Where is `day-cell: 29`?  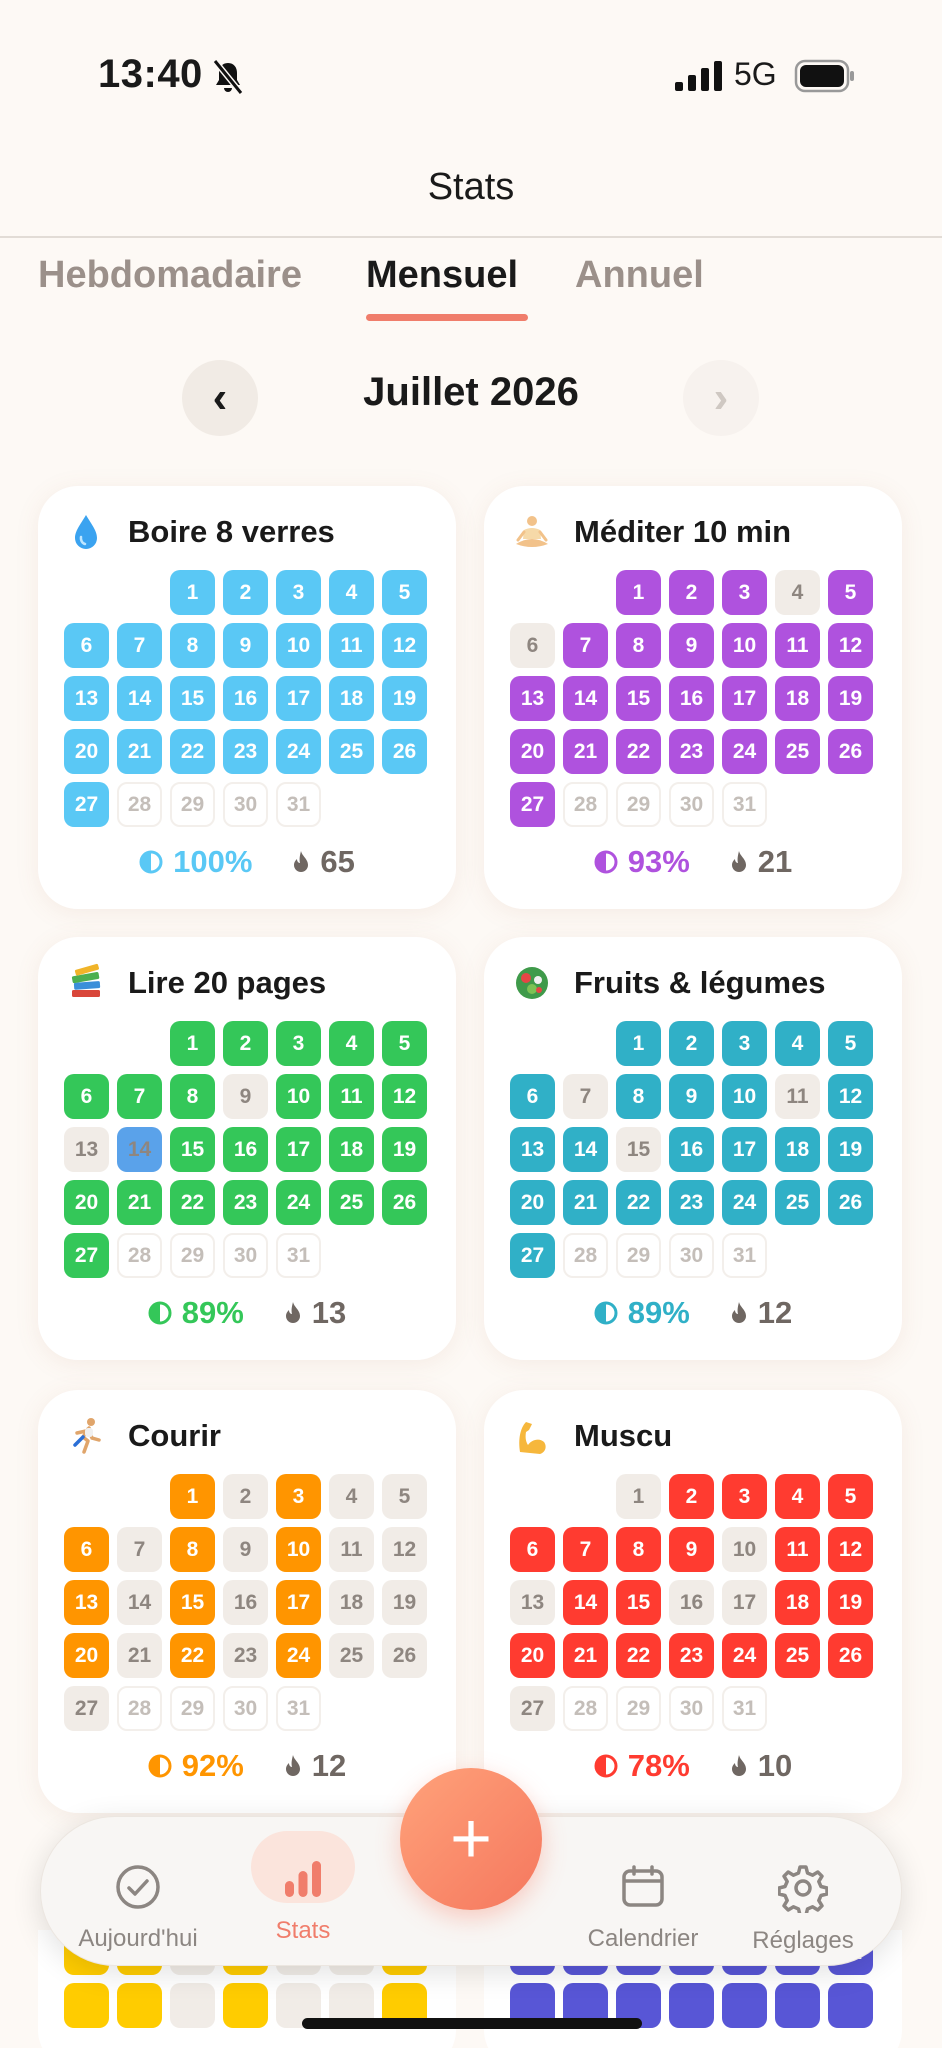 day-cell: 29 is located at coordinates (638, 804).